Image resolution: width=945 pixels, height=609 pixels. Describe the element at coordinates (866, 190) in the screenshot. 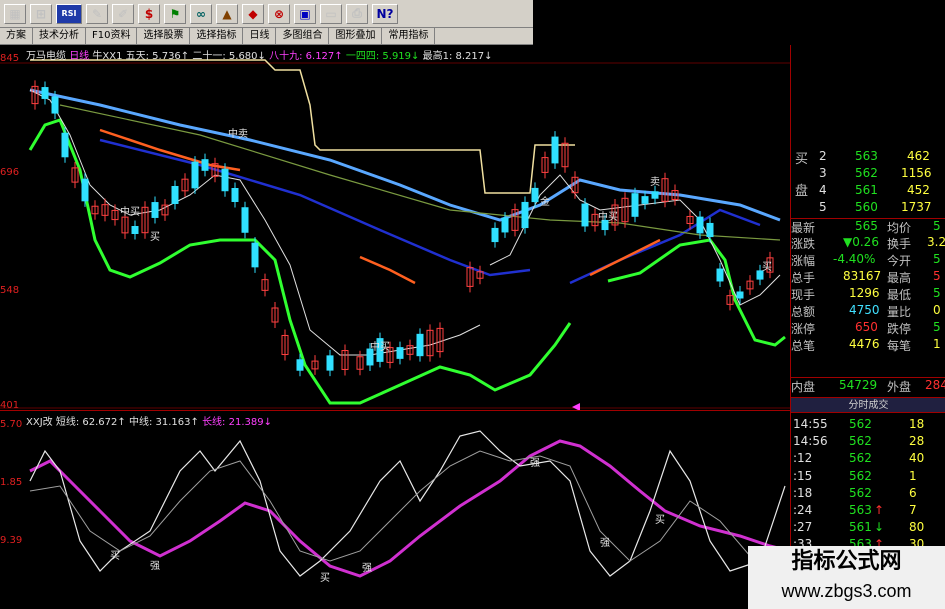

I see `book-price: 561` at that location.